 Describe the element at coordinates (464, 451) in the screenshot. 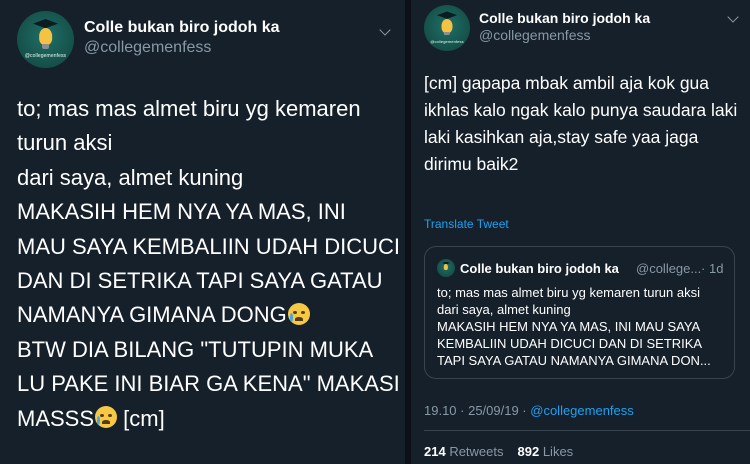

I see `retweets-stat: 214 Retweets` at that location.